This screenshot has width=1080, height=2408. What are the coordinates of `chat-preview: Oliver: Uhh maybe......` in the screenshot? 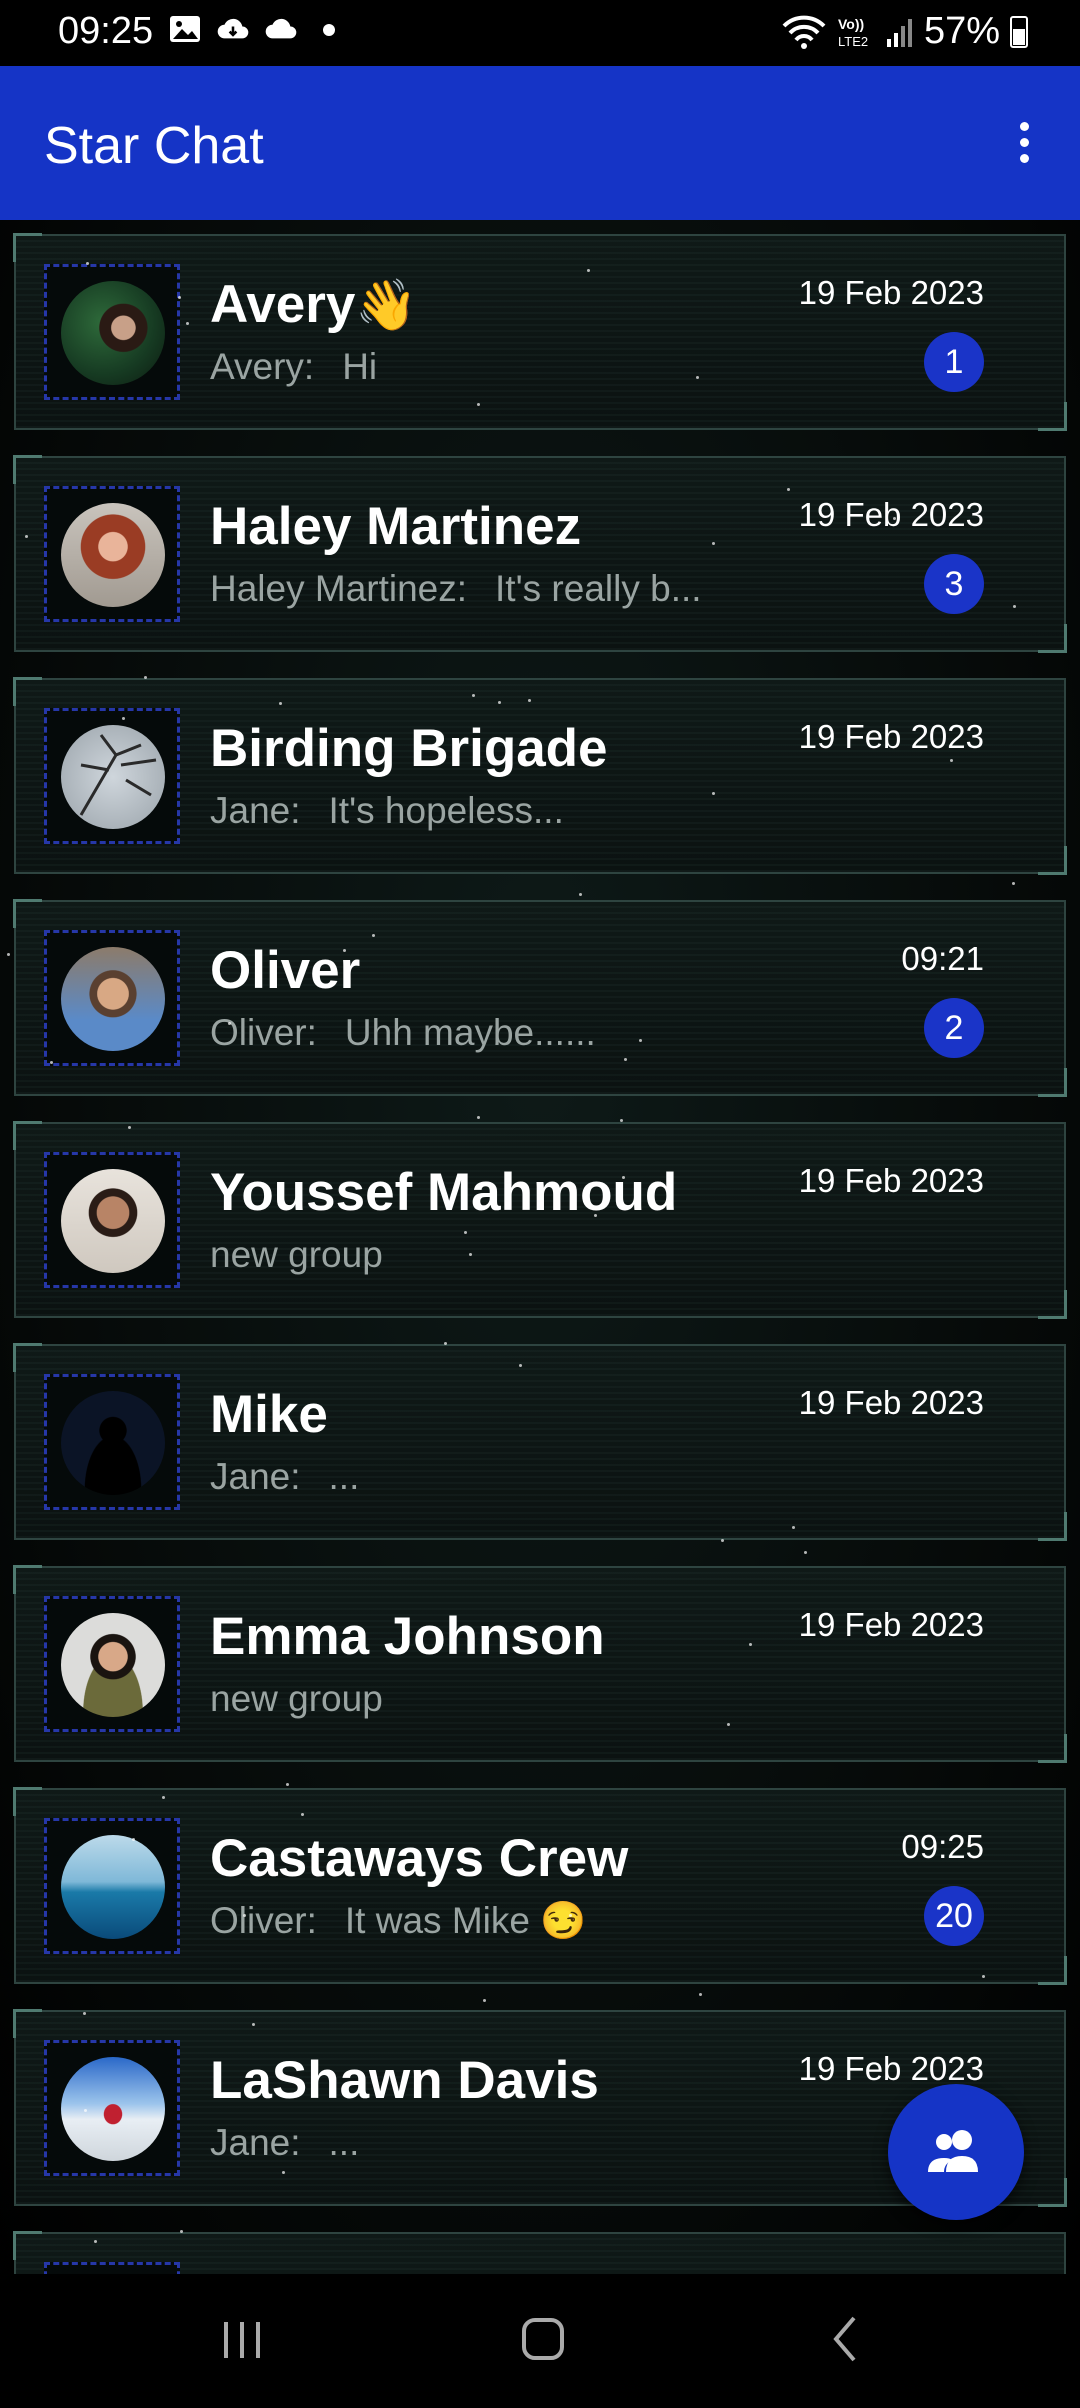 It's located at (403, 1033).